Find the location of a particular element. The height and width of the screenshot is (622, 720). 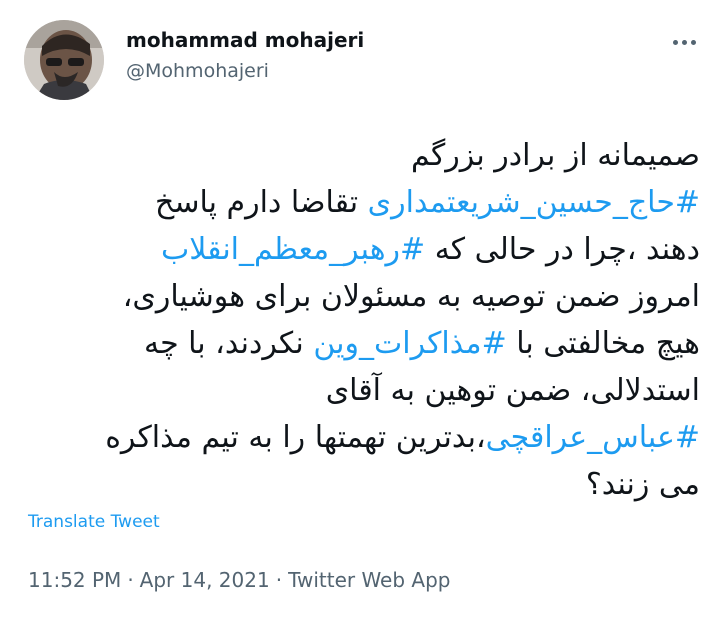

tweet-line: امروز ضمن توصیه به مسئولان برای هوشیاری، is located at coordinates (360, 296).